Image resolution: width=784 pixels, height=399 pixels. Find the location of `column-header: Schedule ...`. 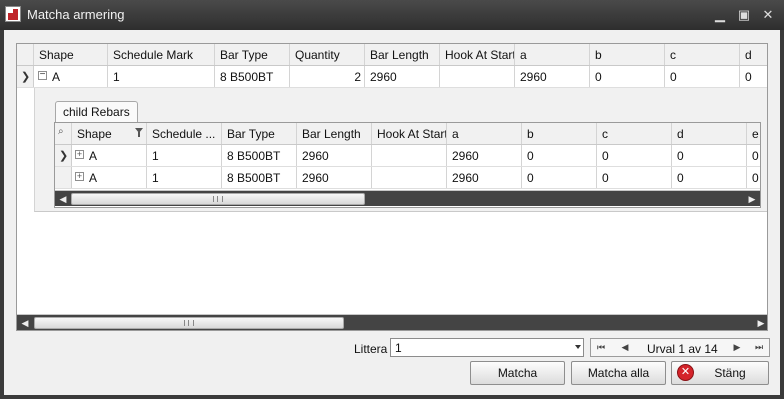

column-header: Schedule ... is located at coordinates (184, 133).